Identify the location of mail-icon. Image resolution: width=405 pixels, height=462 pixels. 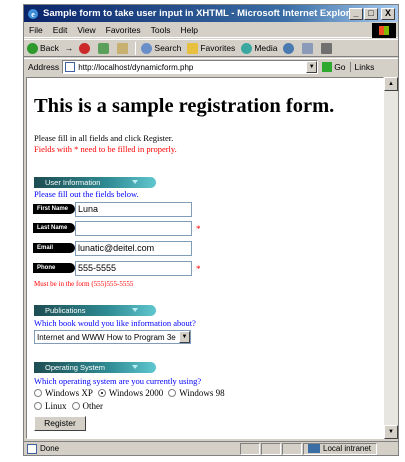
(308, 48).